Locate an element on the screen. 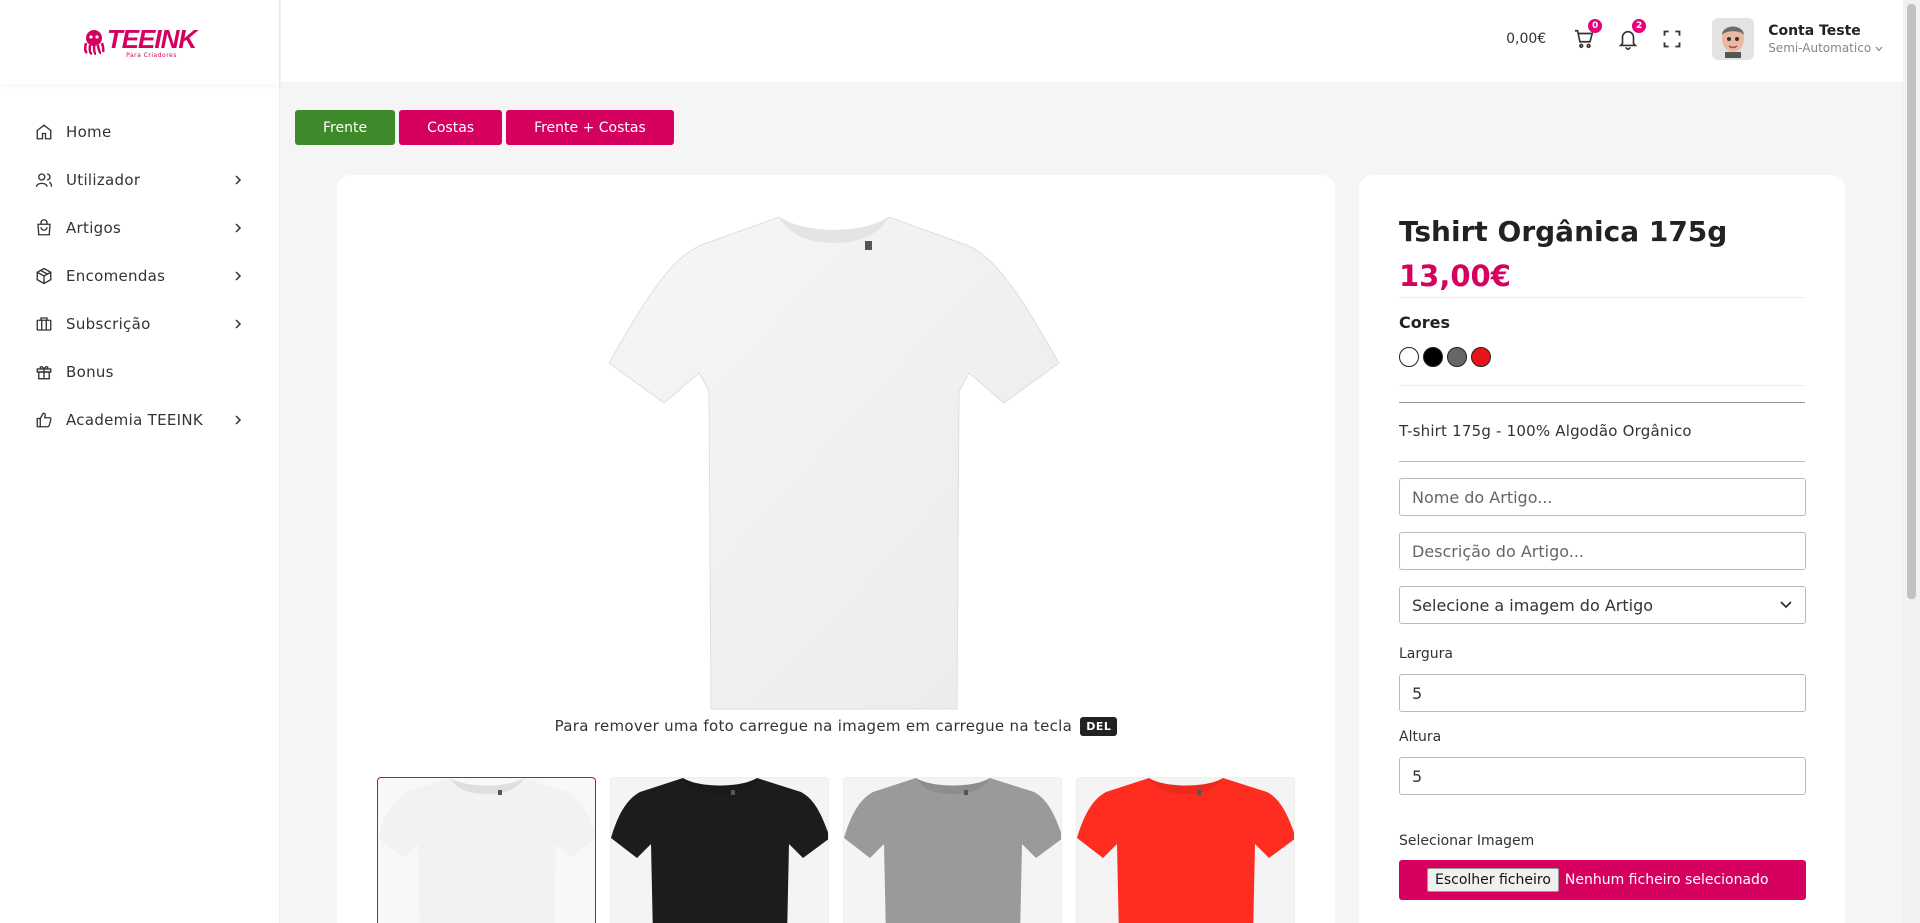 The image size is (1920, 923). sidebar-item-label: Subscrição is located at coordinates (108, 324).